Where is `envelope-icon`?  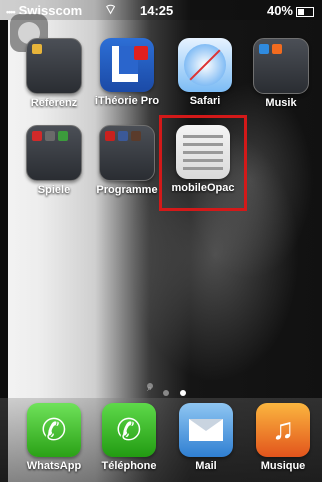
envelope-icon is located at coordinates (206, 430).